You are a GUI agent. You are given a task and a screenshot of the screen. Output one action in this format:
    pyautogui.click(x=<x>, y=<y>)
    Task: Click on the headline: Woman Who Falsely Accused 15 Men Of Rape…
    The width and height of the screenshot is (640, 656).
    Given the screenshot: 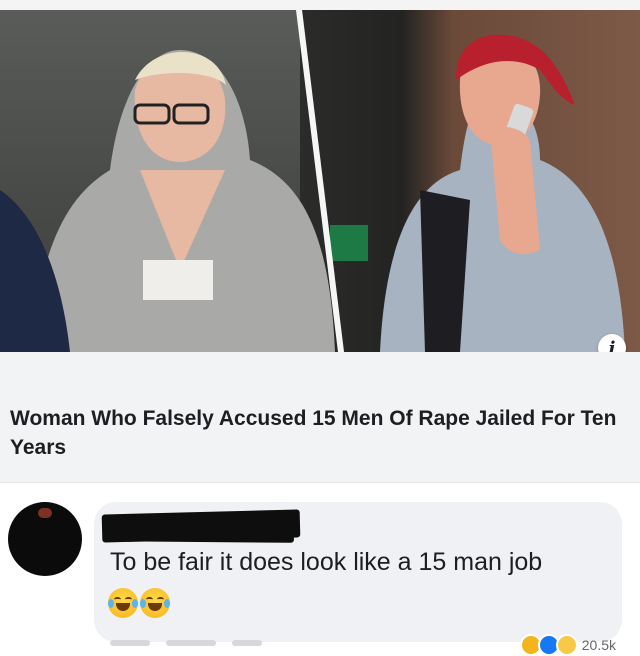 What is the action you would take?
    pyautogui.click(x=320, y=433)
    